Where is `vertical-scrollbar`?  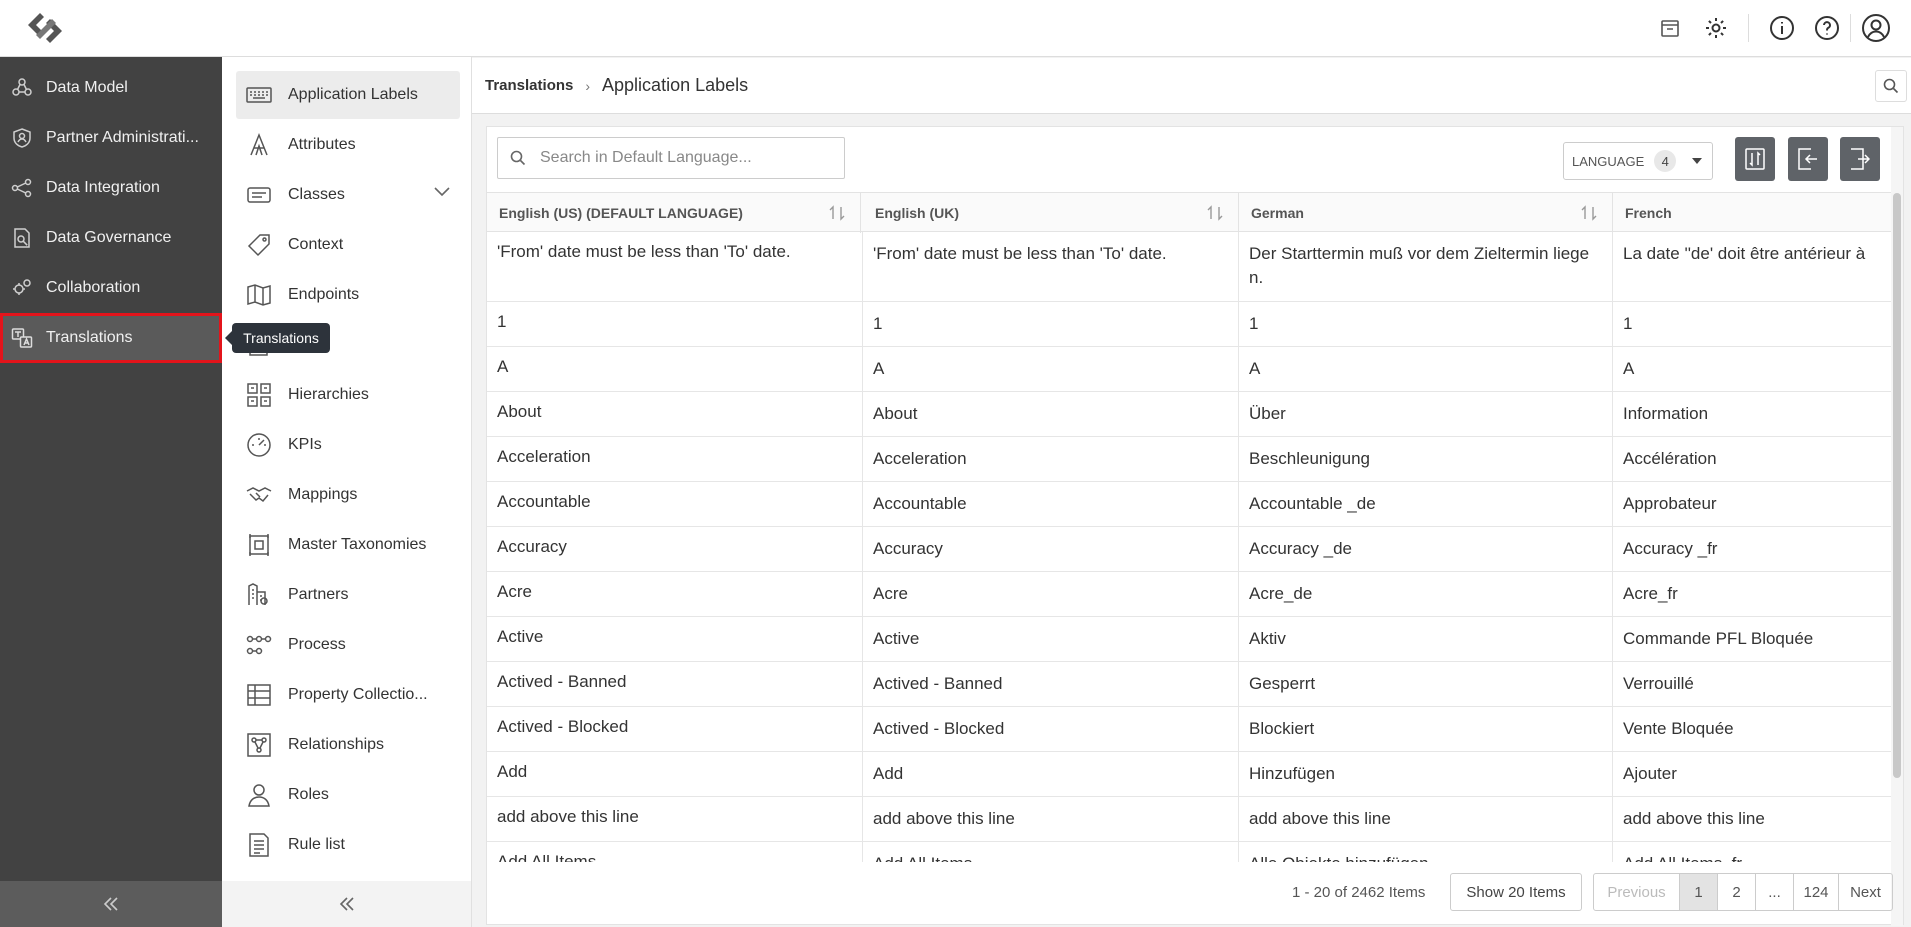 vertical-scrollbar is located at coordinates (1897, 526).